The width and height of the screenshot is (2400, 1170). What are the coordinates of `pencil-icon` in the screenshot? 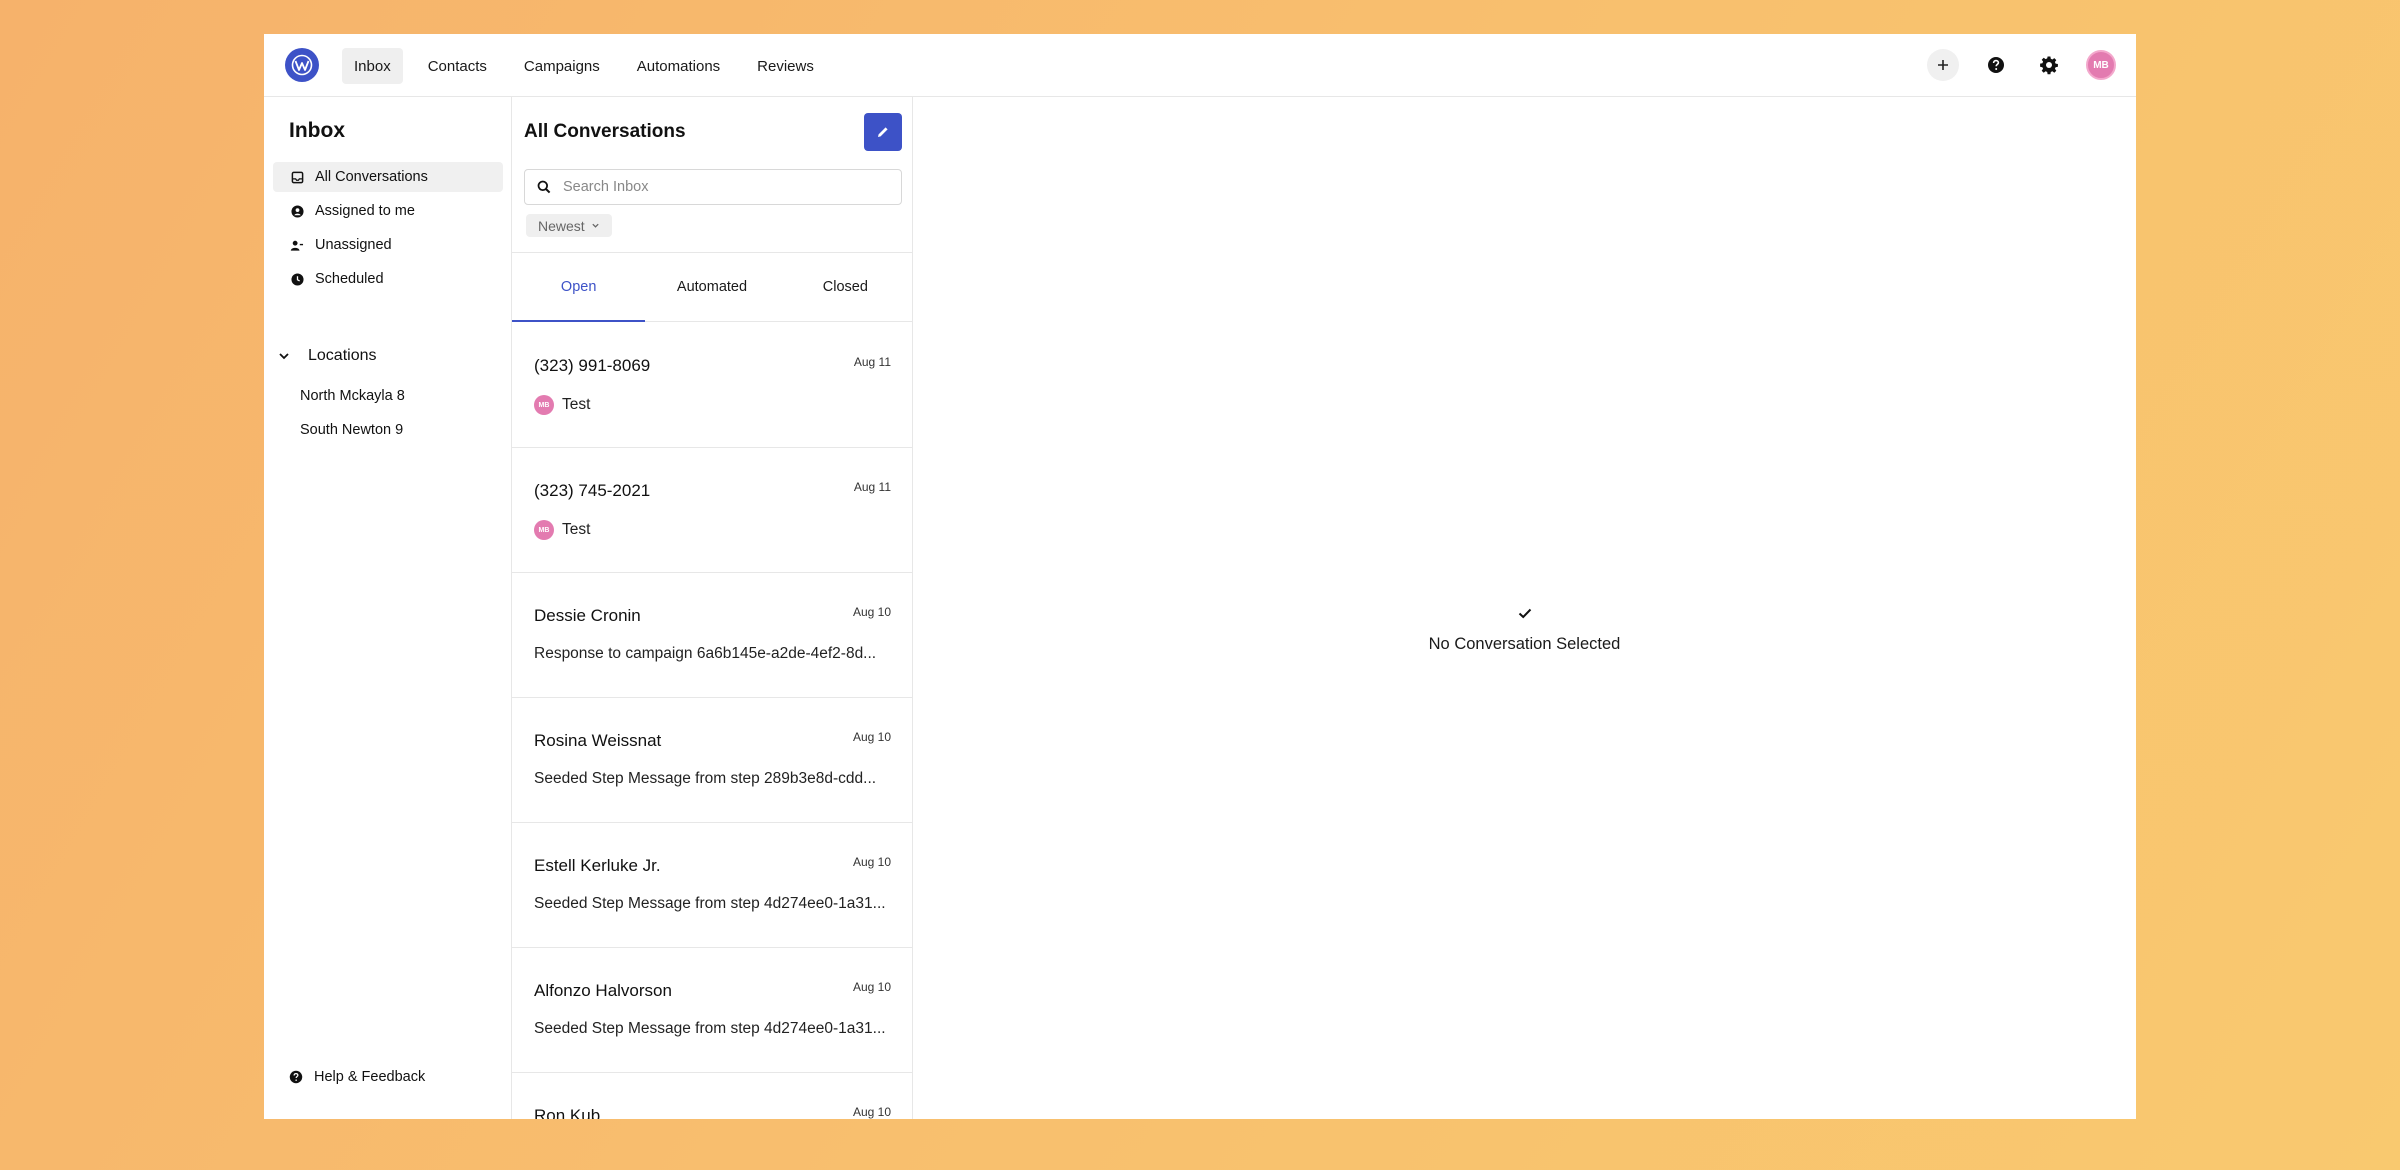 It's located at (883, 132).